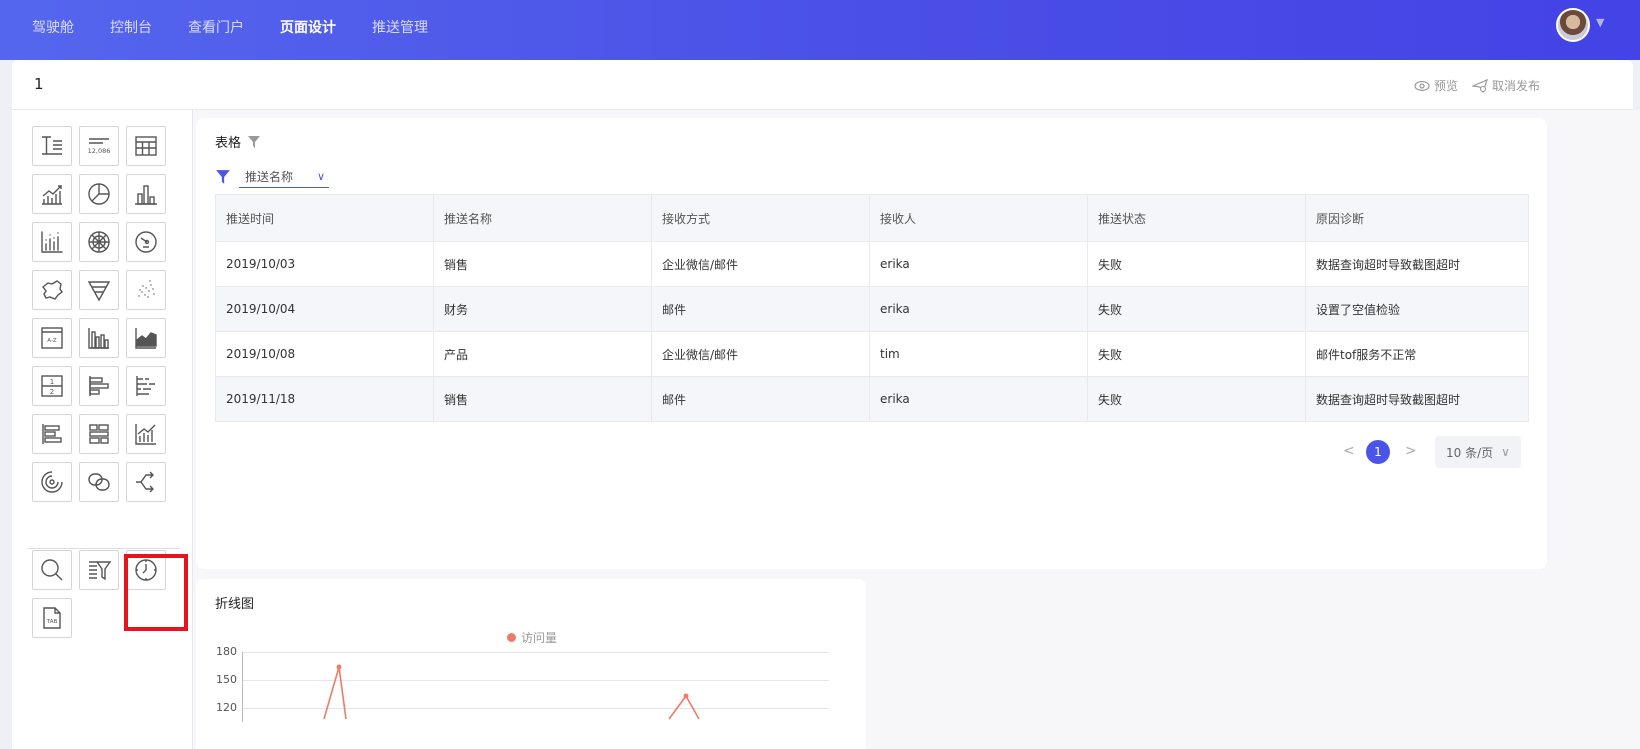  Describe the element at coordinates (104, 548) in the screenshot. I see `palette-divider` at that location.